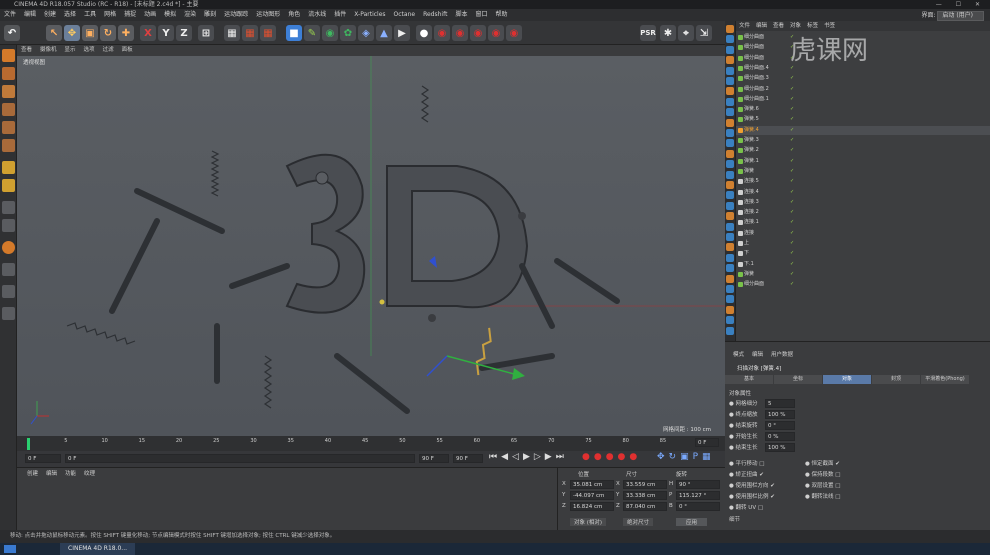 This screenshot has height=555, width=990. What do you see at coordinates (32, 474) in the screenshot?
I see `material-menu-item: 创建` at bounding box center [32, 474].